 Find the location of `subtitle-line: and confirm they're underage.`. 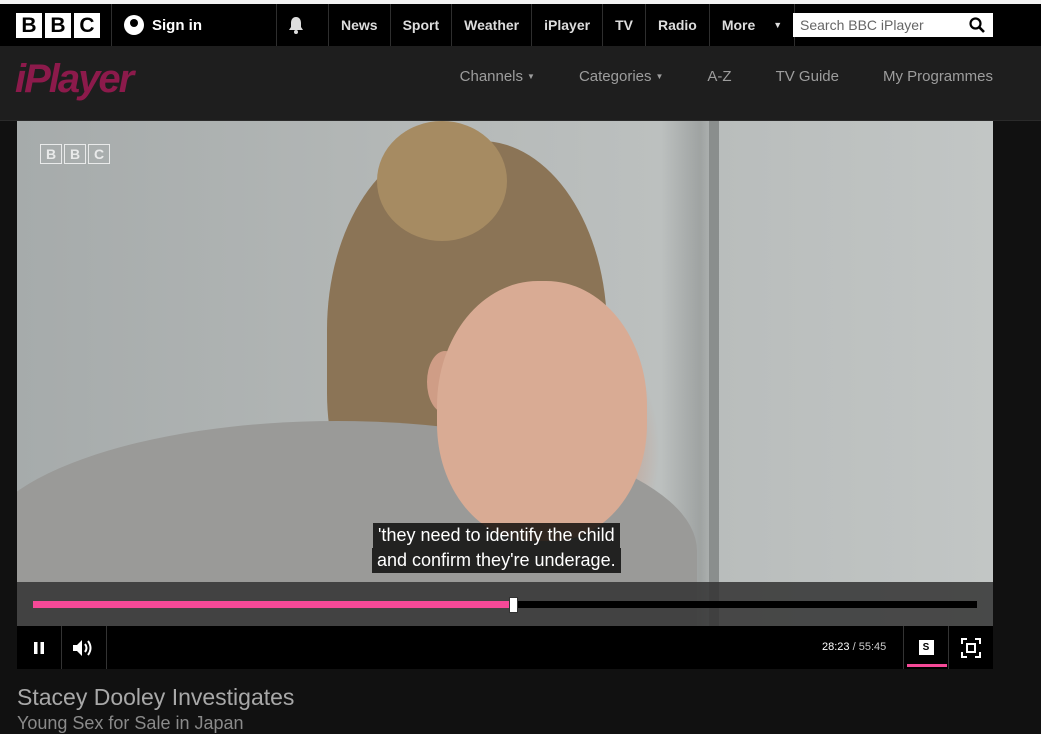

subtitle-line: and confirm they're underage. is located at coordinates (496, 560).